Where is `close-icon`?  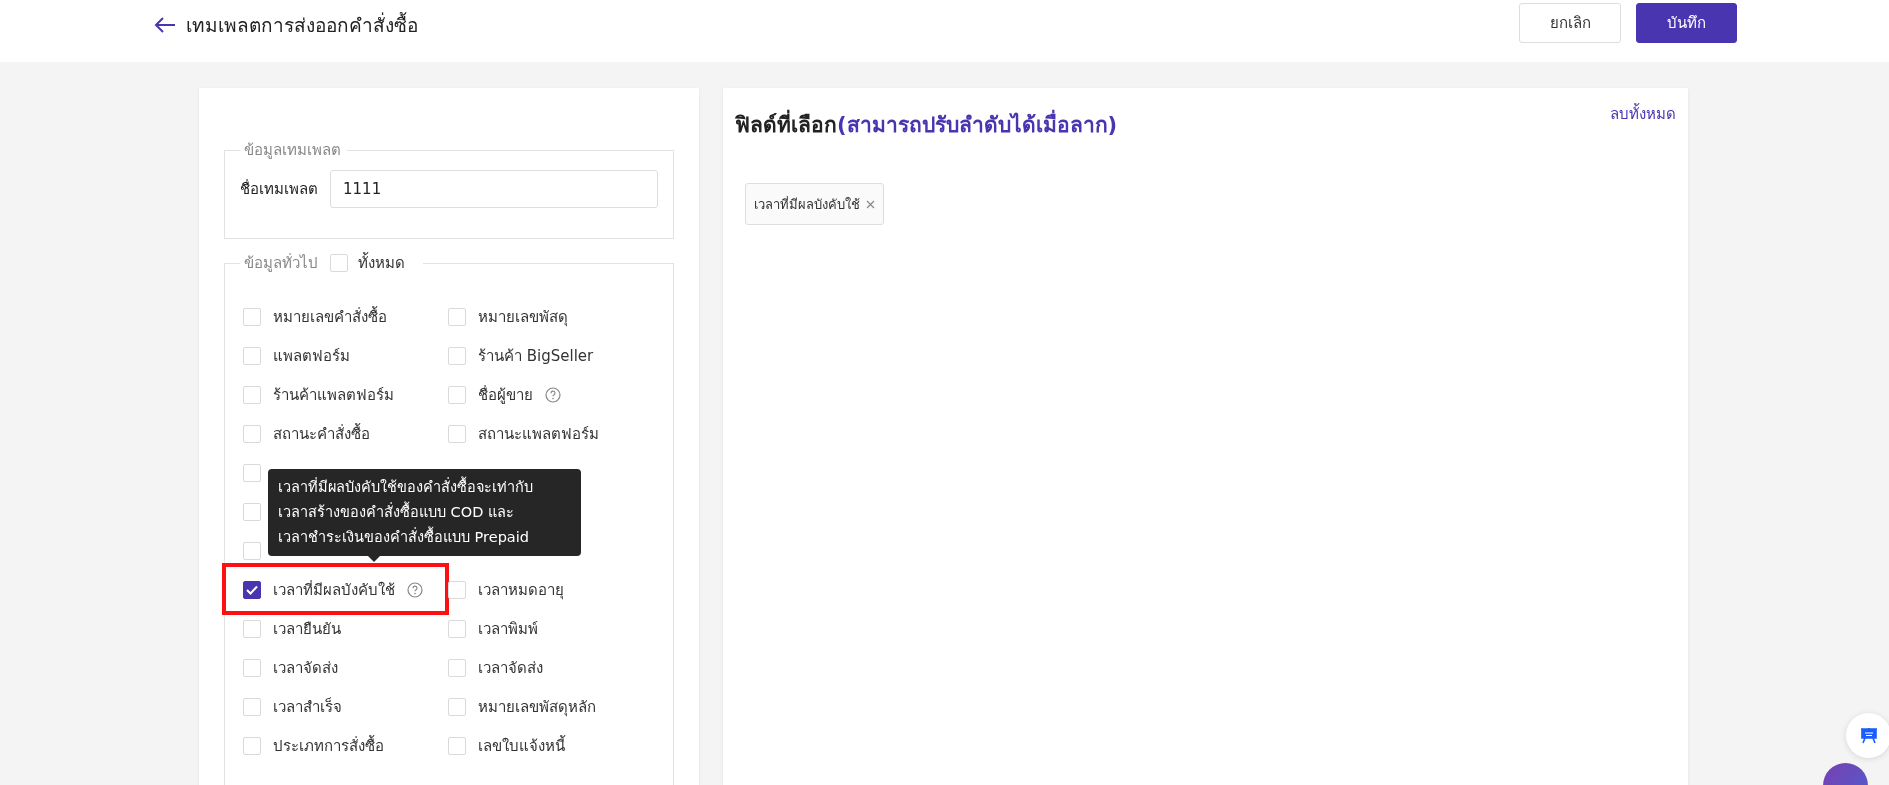
close-icon is located at coordinates (870, 204).